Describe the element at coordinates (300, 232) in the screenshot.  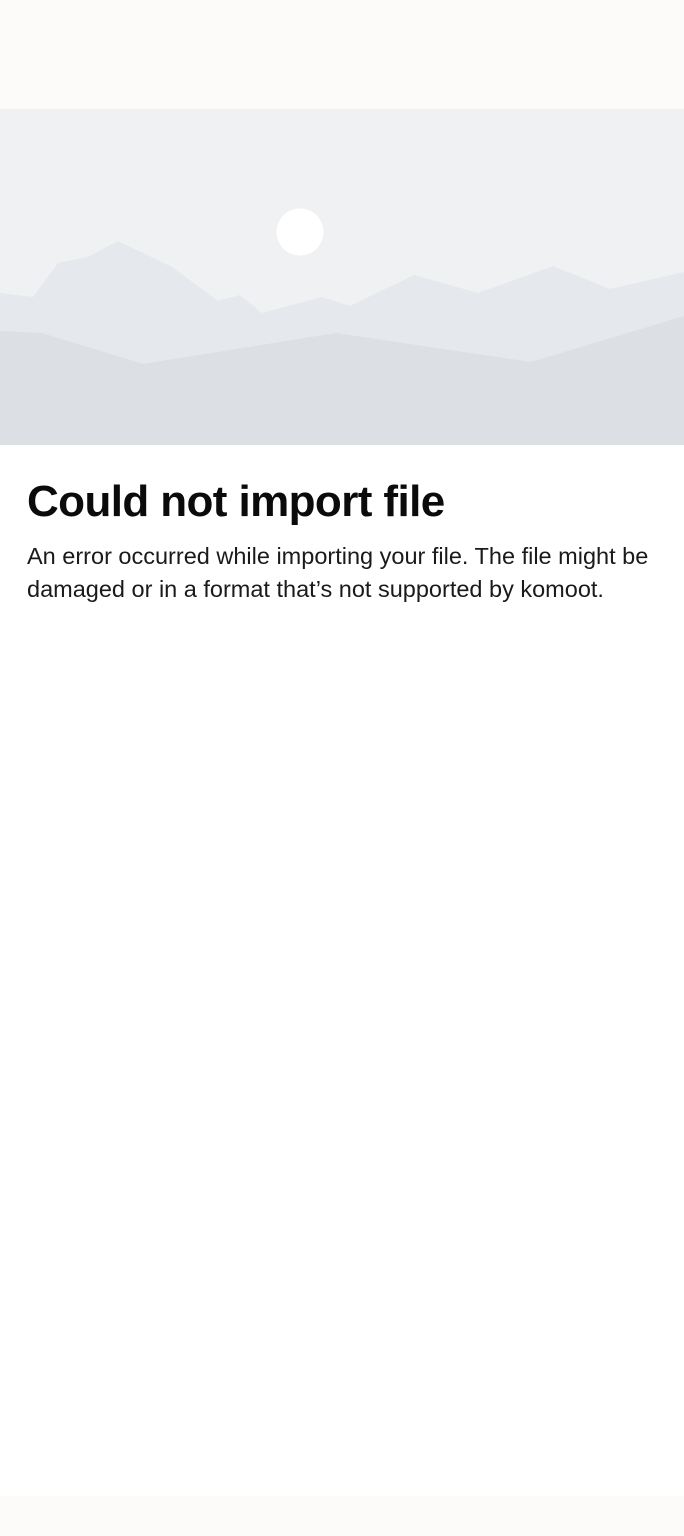
I see `sun-icon` at that location.